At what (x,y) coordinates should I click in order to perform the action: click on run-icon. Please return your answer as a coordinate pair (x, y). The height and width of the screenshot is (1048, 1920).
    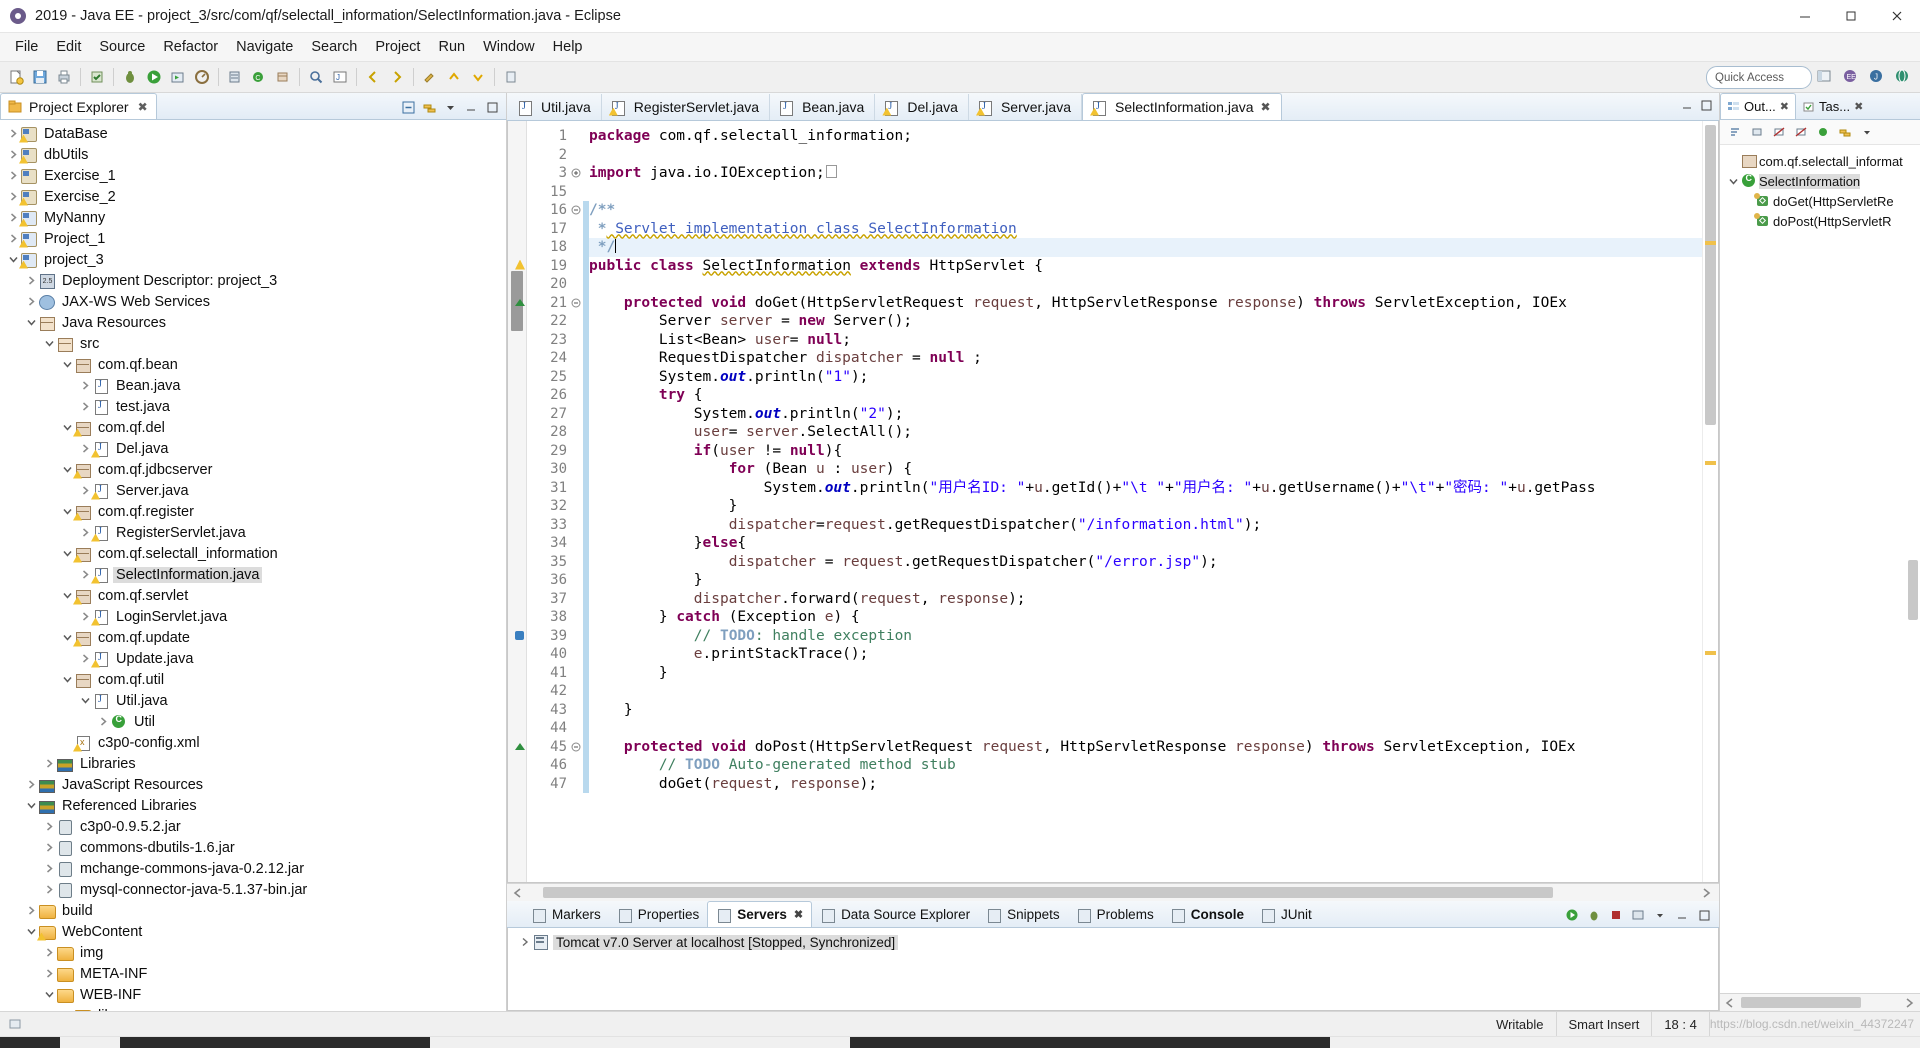
    Looking at the image, I should click on (154, 77).